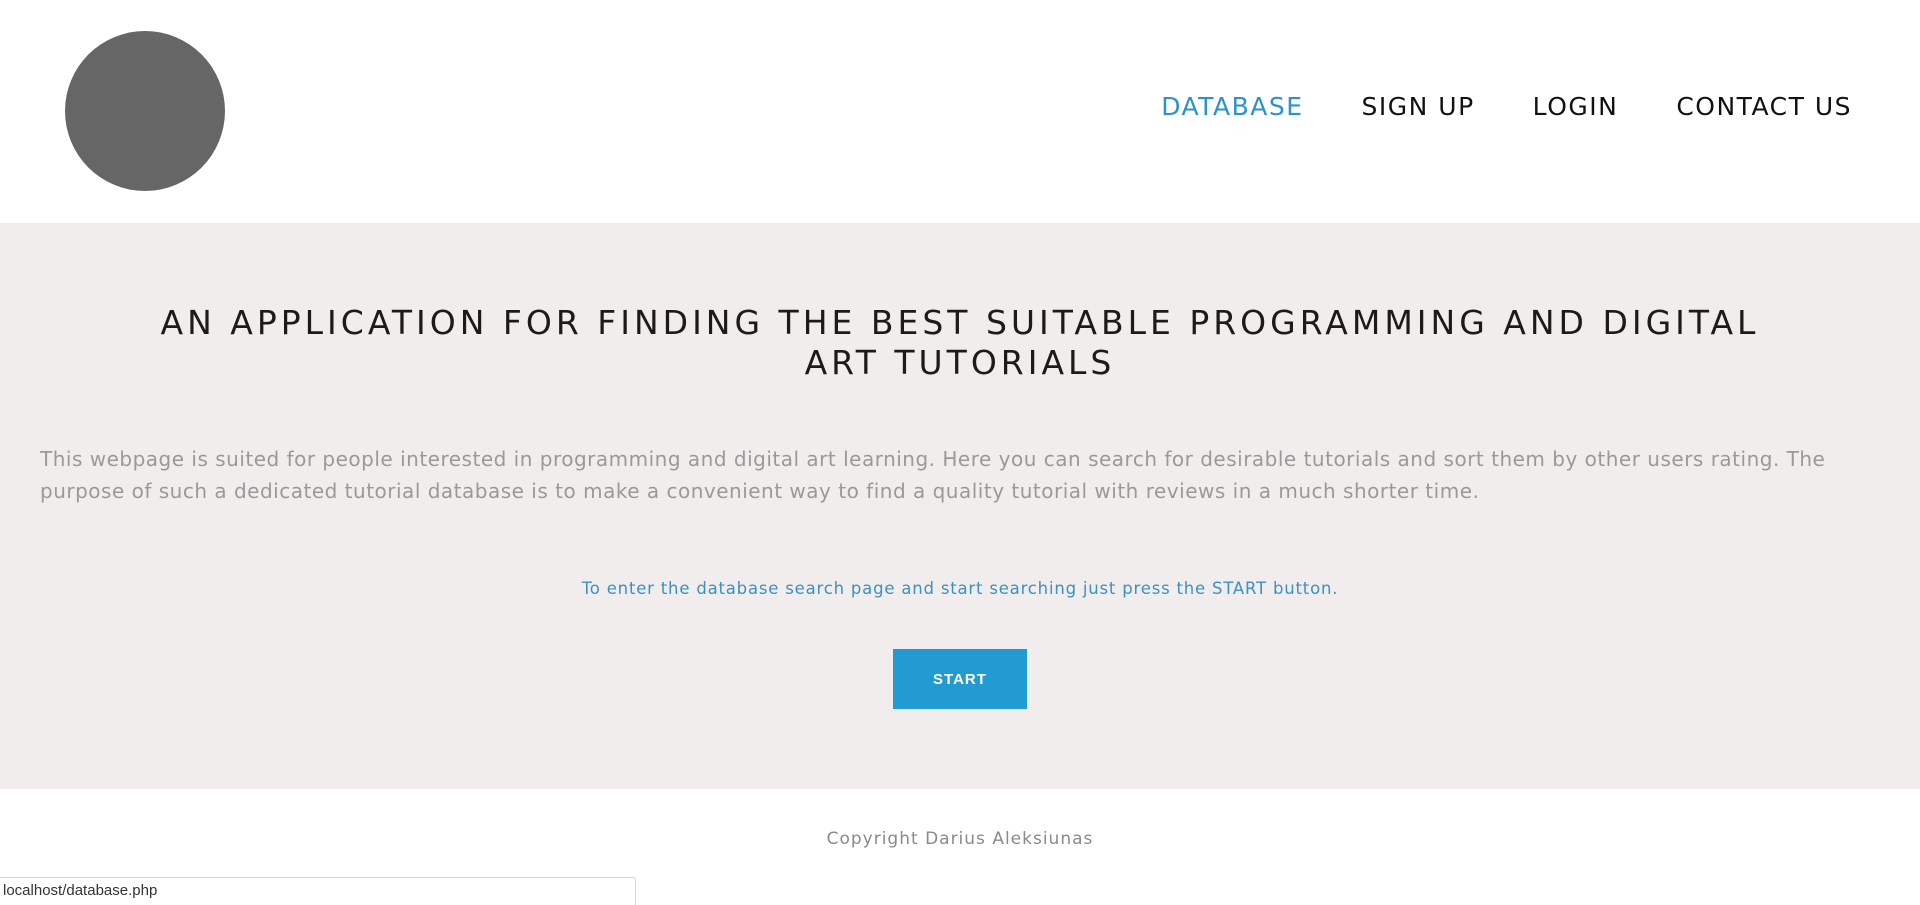  I want to click on nav-contact-us-link: CONTACT US, so click(1764, 106).